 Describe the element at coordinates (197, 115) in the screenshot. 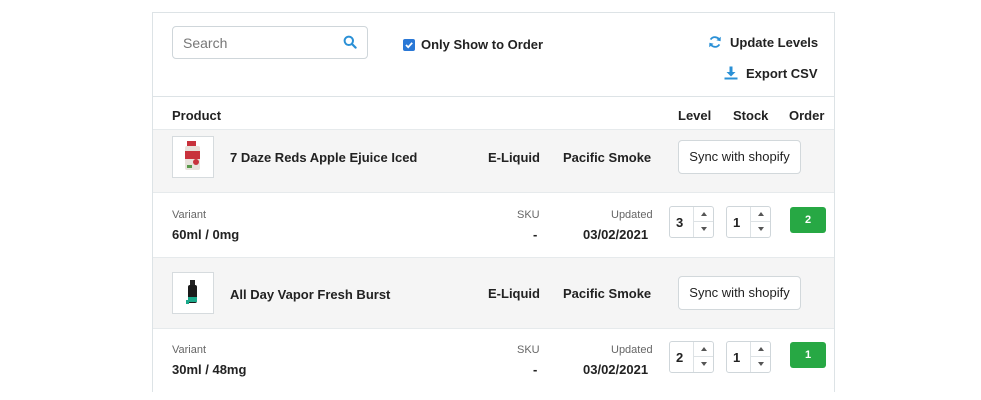

I see `header-product: Product` at that location.